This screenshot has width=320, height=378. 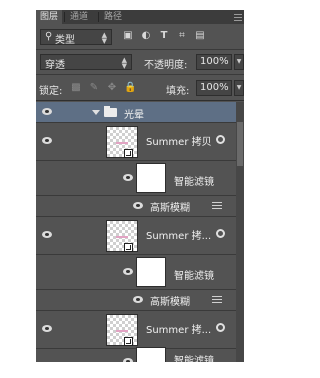 I want to click on lock-transparent-icon: ▩, so click(x=76, y=88).